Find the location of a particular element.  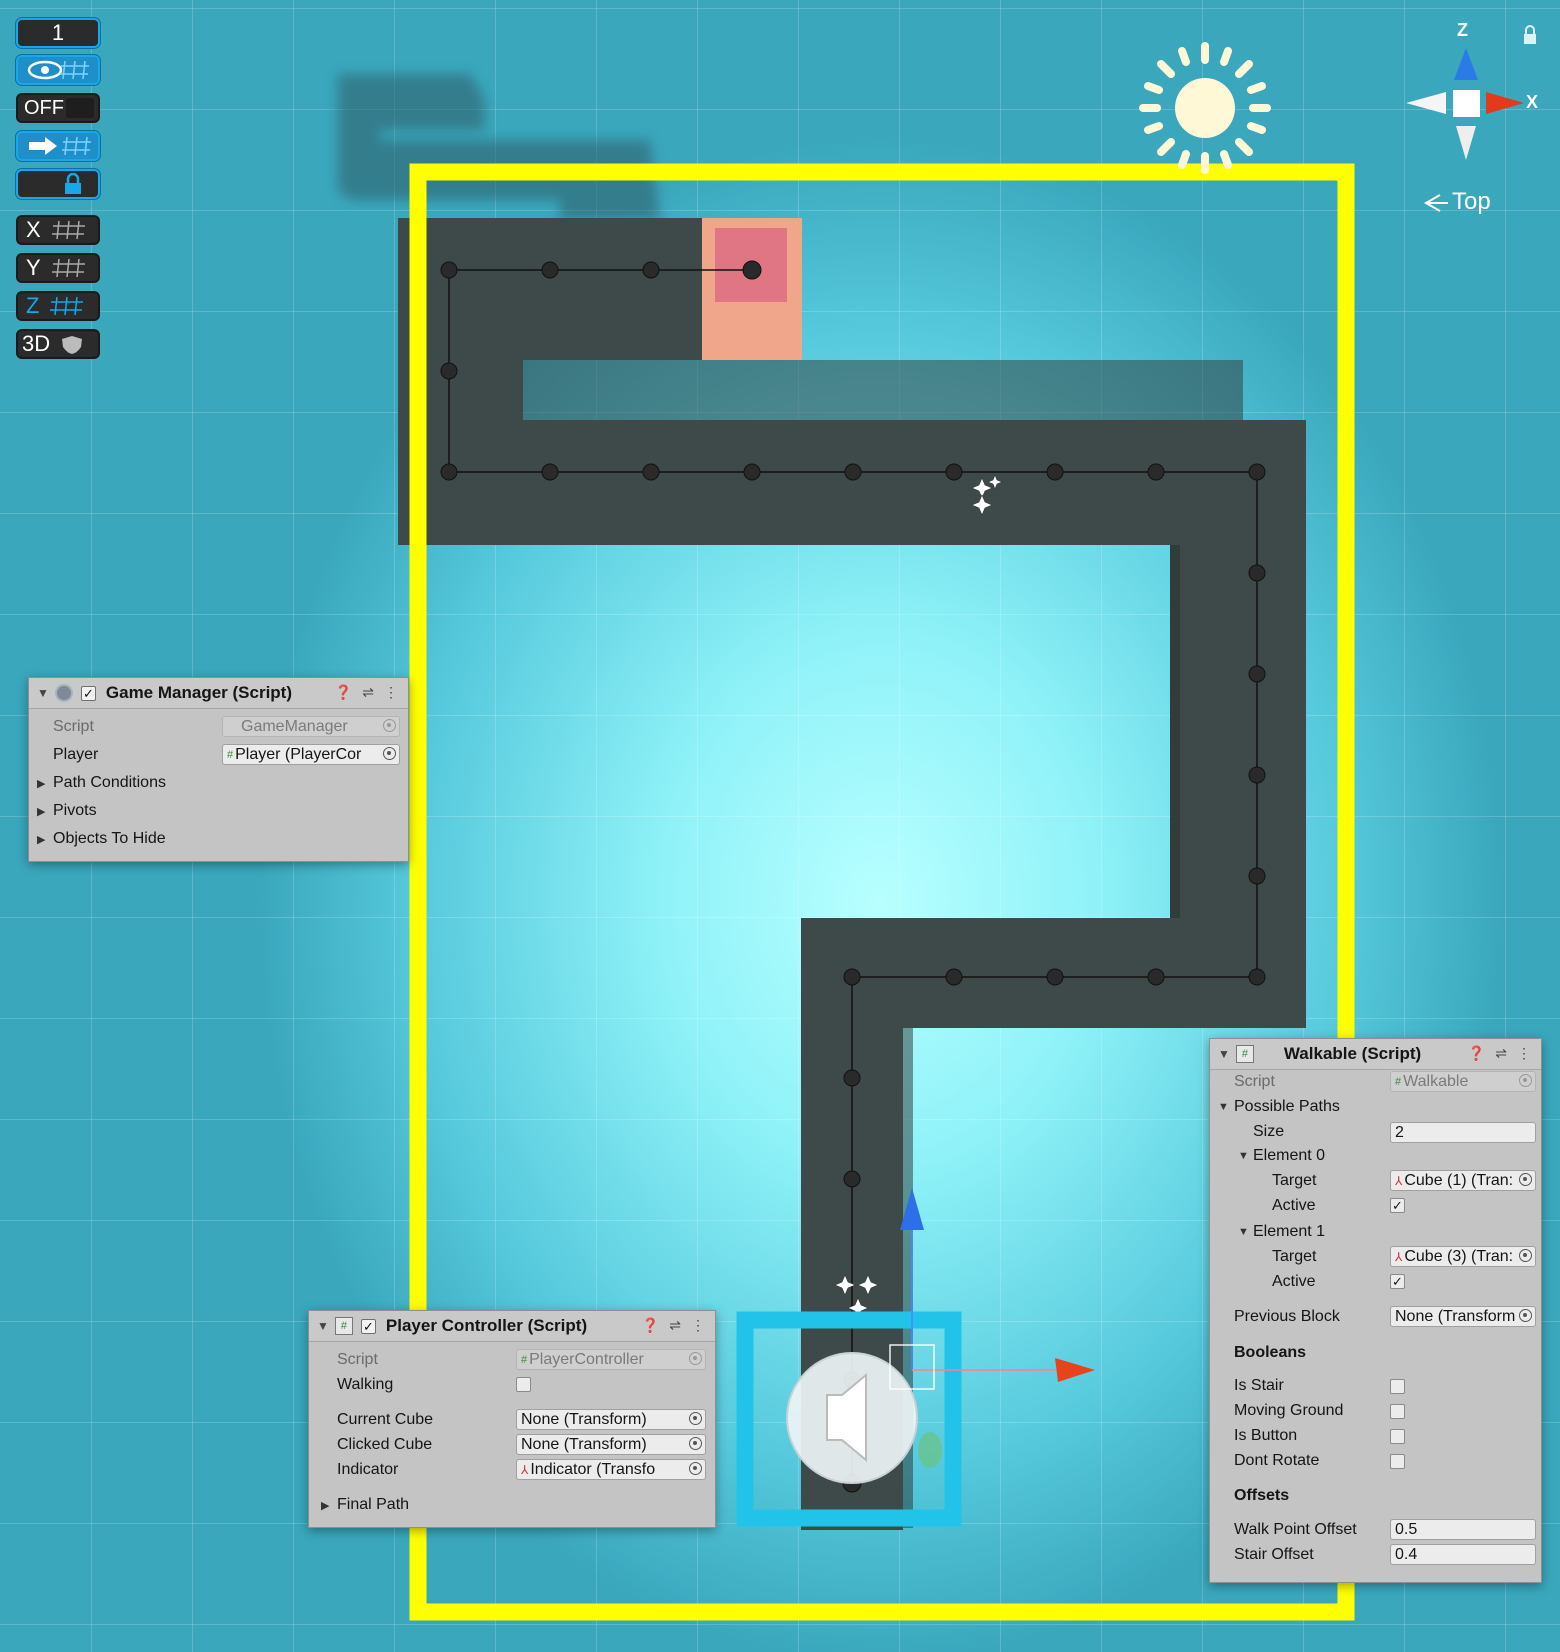

walk-point-offset-label: Walk Point Offset is located at coordinates (1295, 1529).